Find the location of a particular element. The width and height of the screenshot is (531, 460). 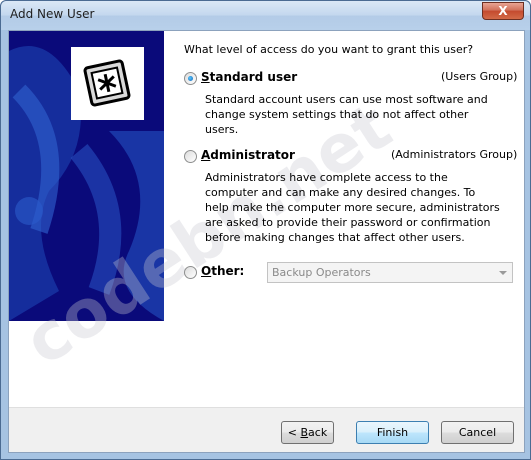

button-separator is located at coordinates (266, 407).